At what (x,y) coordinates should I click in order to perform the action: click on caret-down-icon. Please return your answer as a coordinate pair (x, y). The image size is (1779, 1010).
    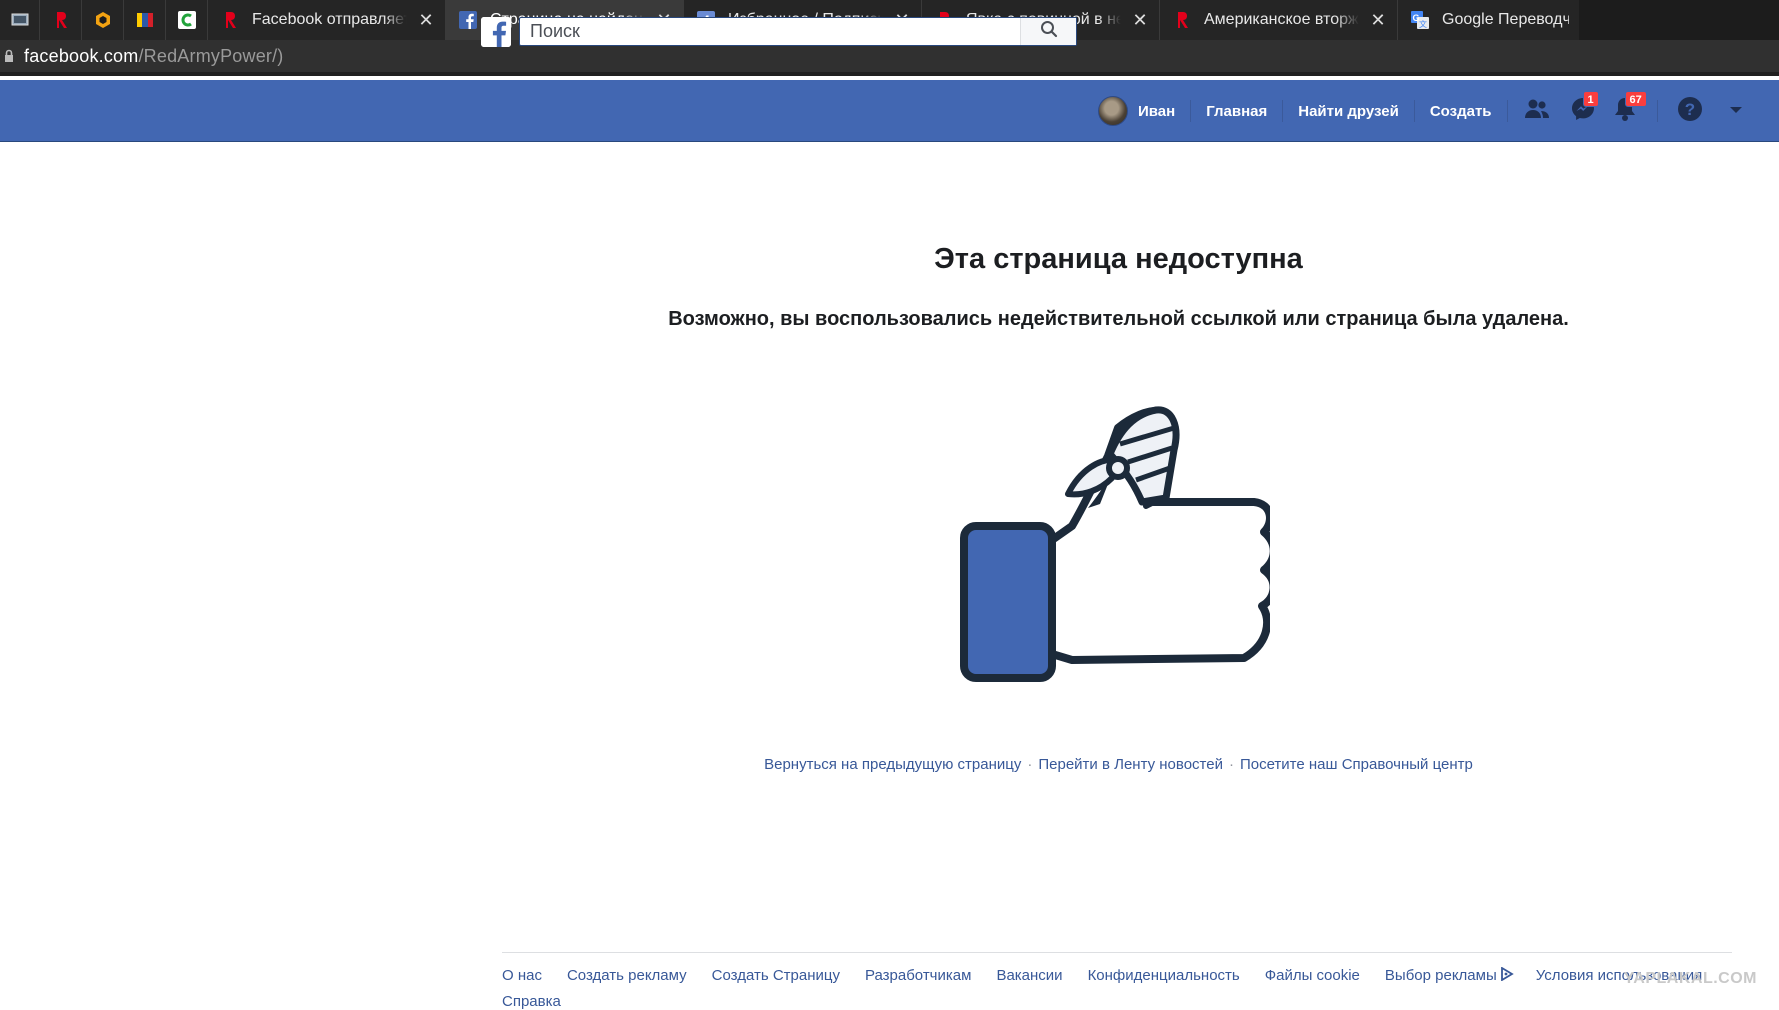
    Looking at the image, I should click on (1736, 111).